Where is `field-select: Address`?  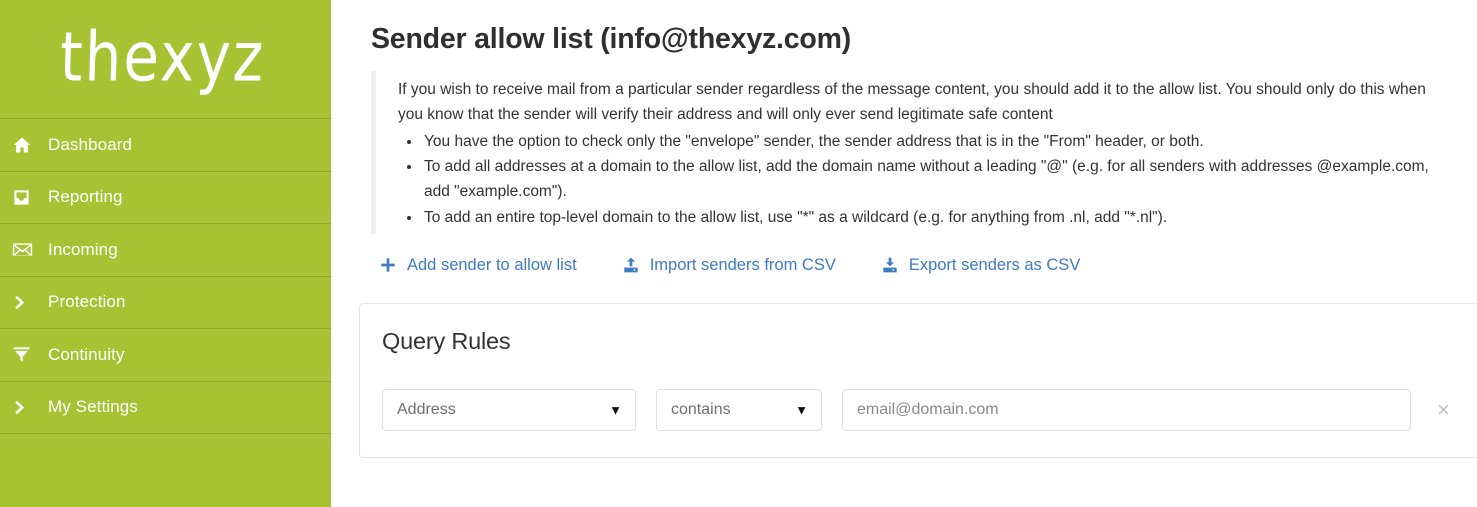
field-select: Address is located at coordinates (509, 409).